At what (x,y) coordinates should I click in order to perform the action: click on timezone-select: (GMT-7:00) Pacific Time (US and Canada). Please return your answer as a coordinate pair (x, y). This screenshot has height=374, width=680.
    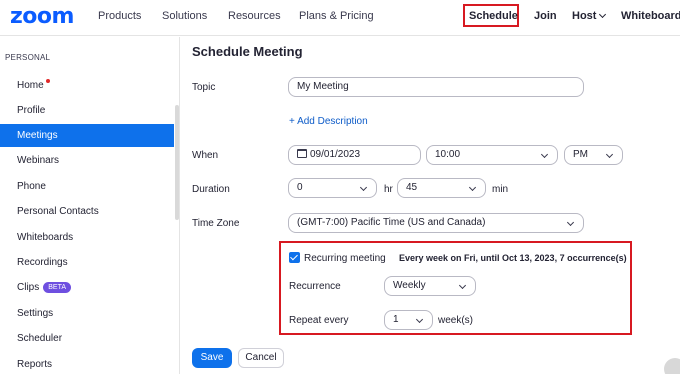
    Looking at the image, I should click on (436, 223).